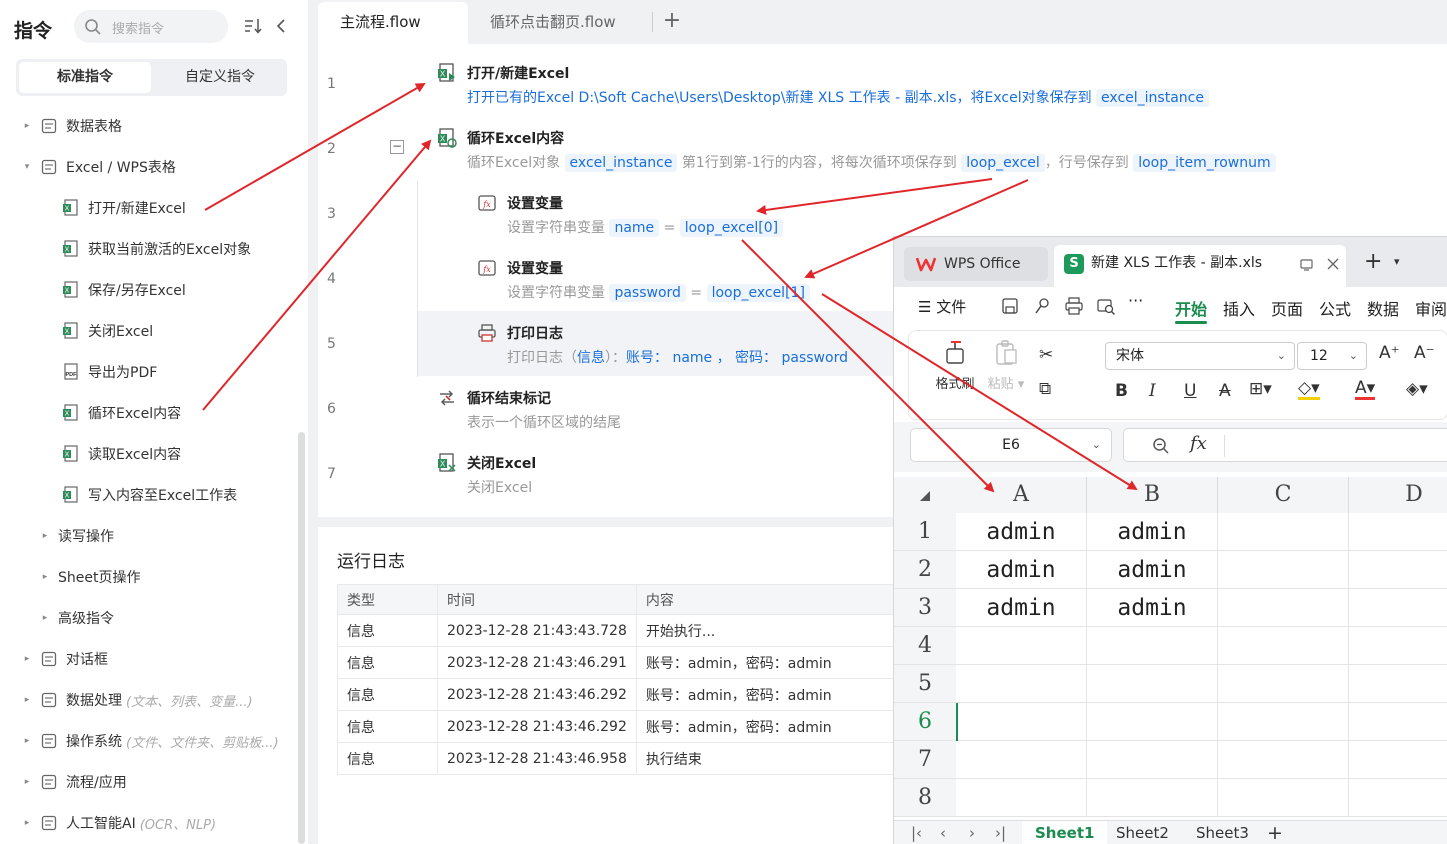 The width and height of the screenshot is (1447, 844). What do you see at coordinates (137, 700) in the screenshot?
I see `sidebar-item: ▸ 数据处理 (文本、列表、变量...)` at bounding box center [137, 700].